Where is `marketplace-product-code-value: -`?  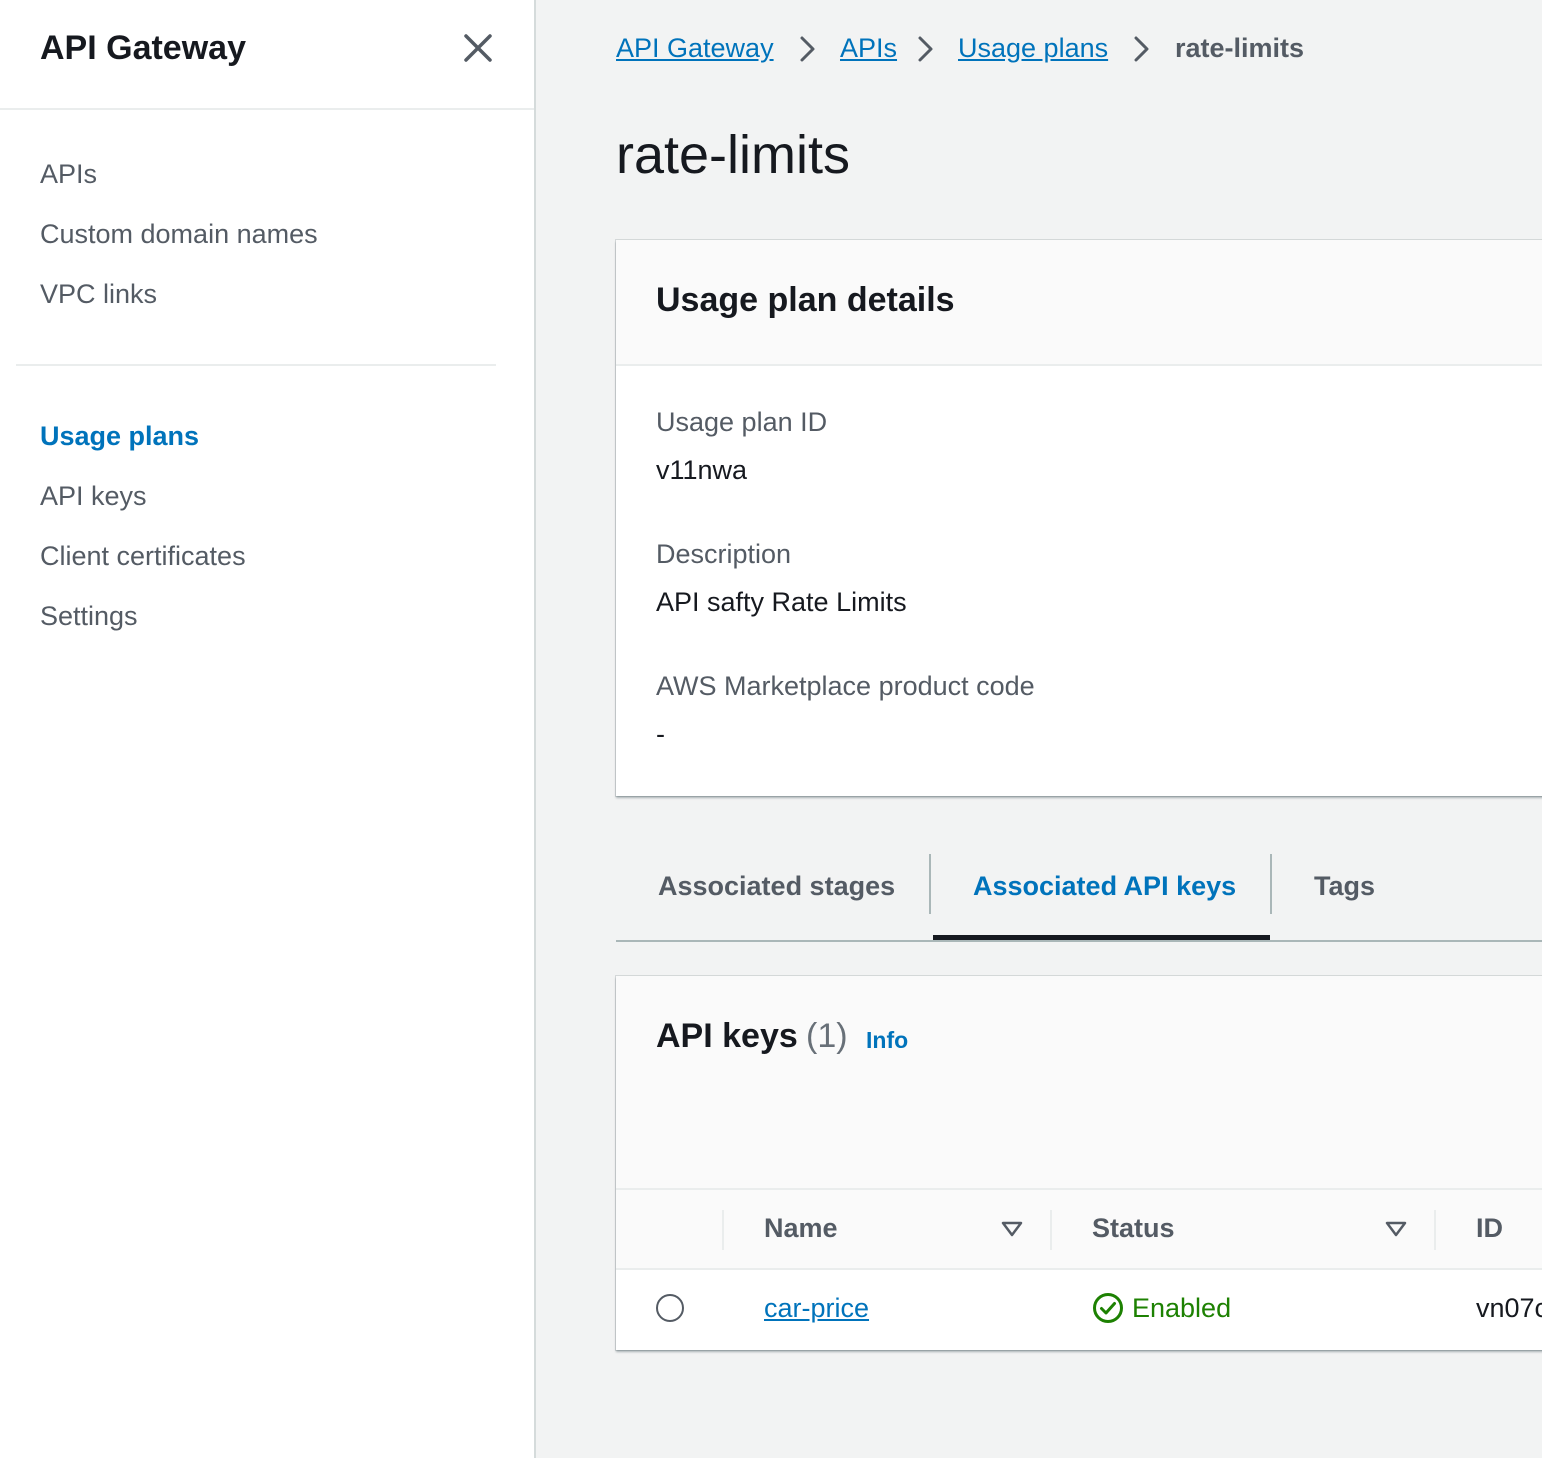 marketplace-product-code-value: - is located at coordinates (660, 734).